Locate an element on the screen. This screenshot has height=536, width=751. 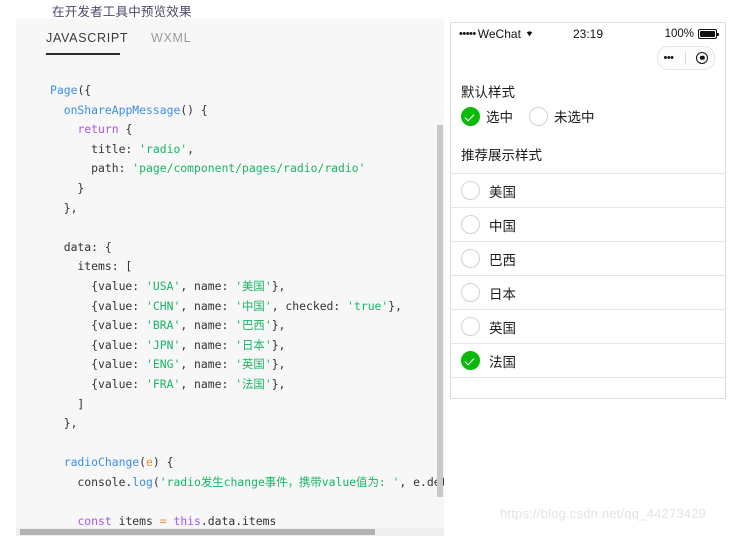
tab-javascript: JAVASCRIPT is located at coordinates (87, 38).